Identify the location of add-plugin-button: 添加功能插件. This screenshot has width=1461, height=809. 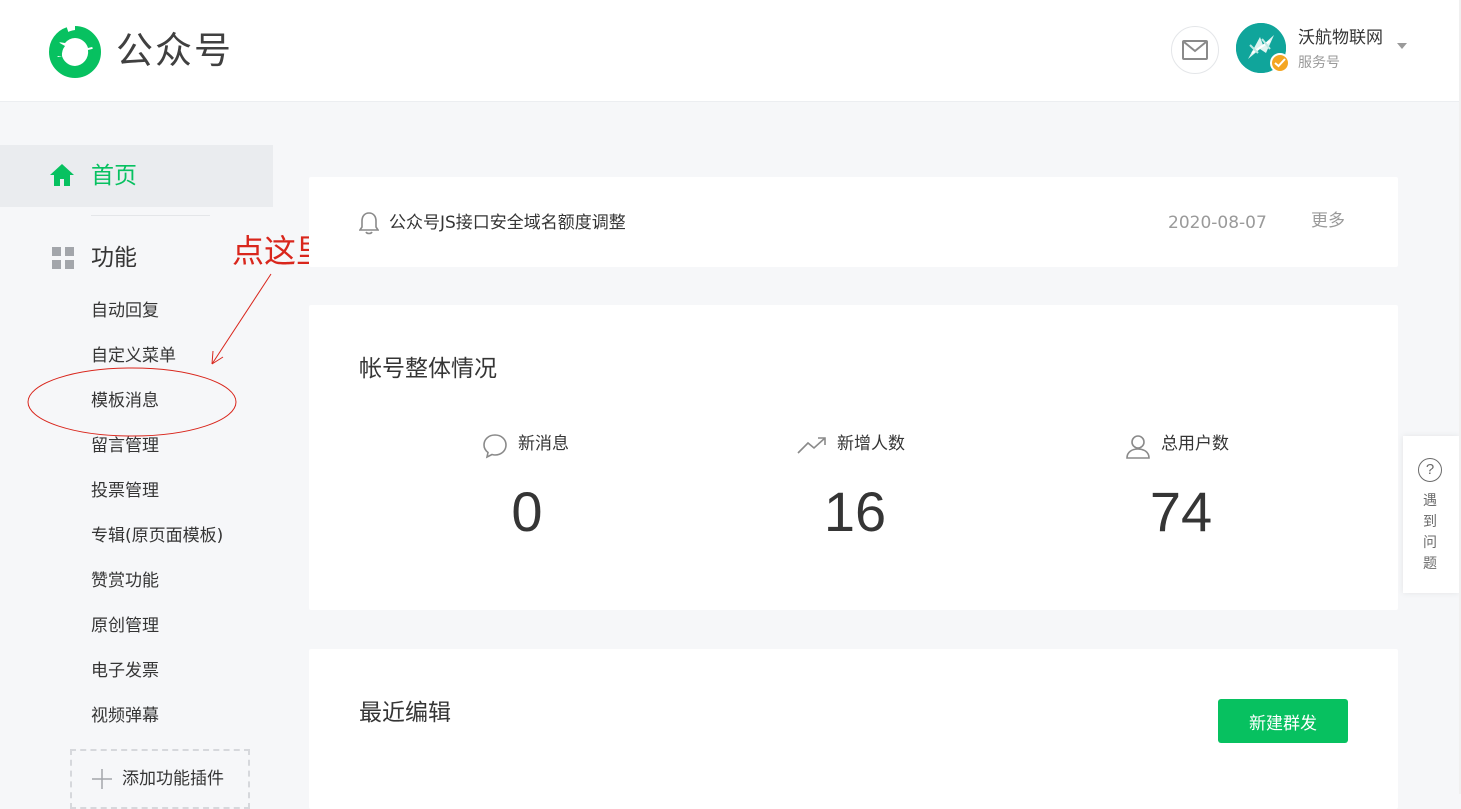
(160, 779).